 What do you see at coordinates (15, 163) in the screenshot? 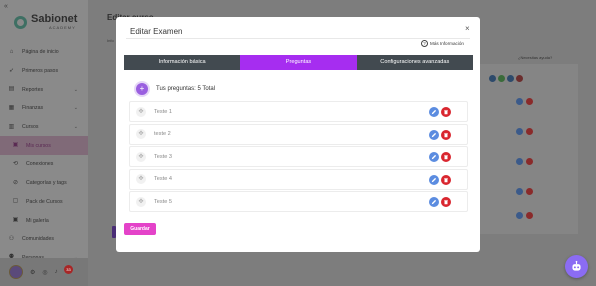
I see `connection-icon: ⟲` at bounding box center [15, 163].